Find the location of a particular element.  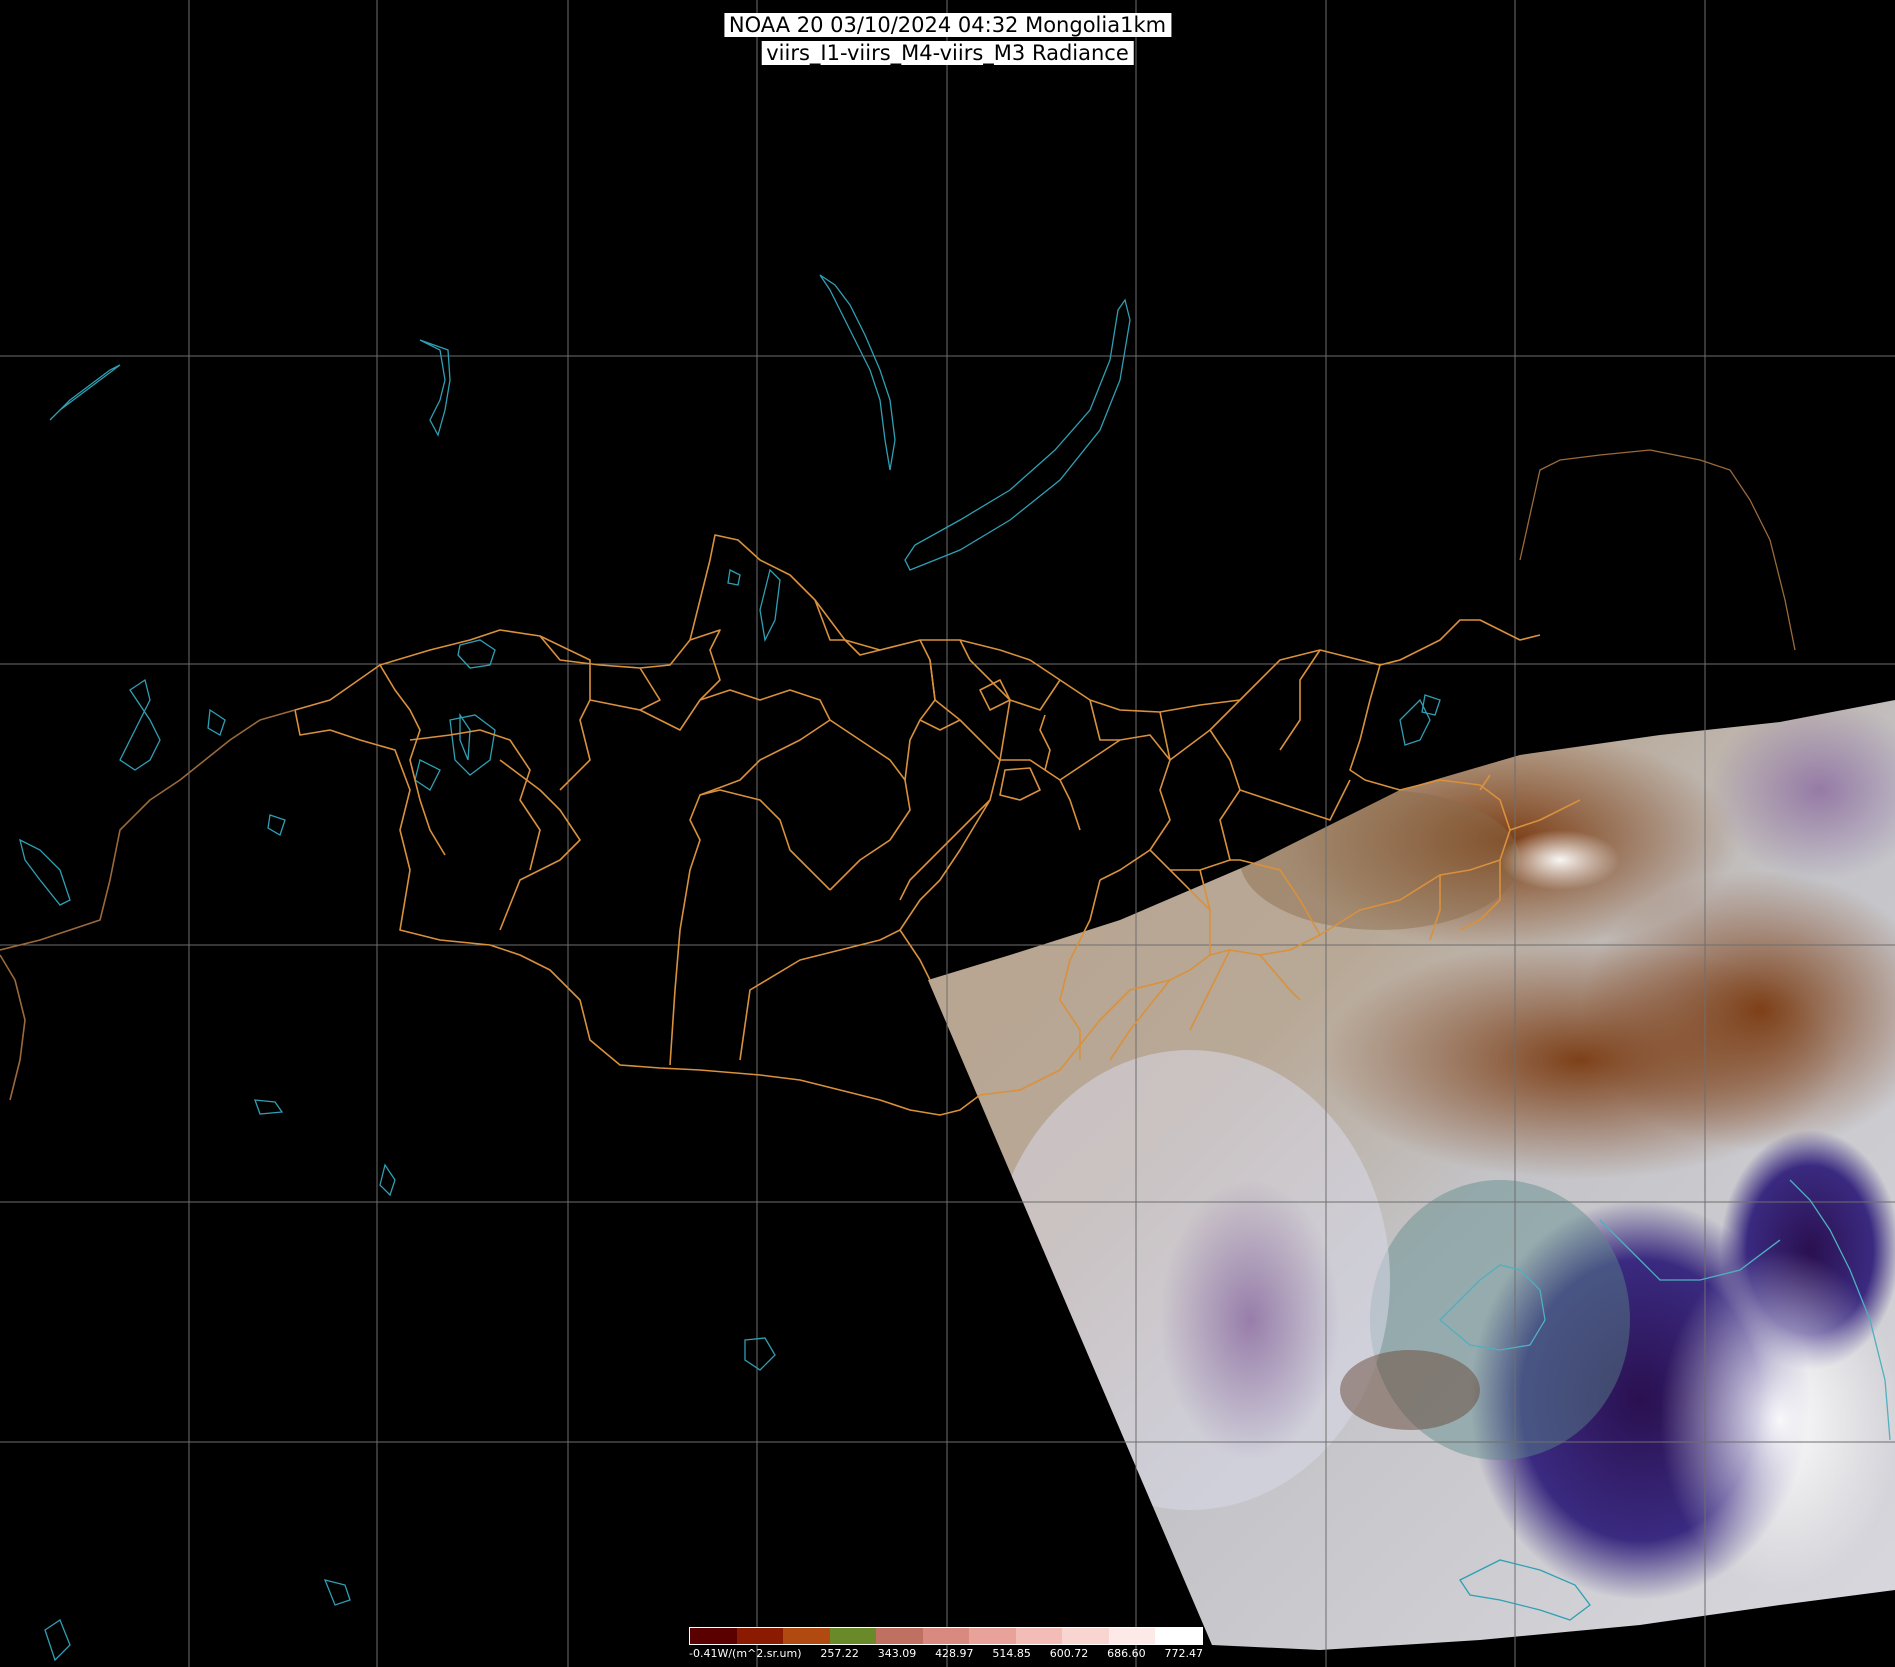

map-title-line-1: NOAA 20 03/10/2024 04:32 Mongolia1km is located at coordinates (947, 25).